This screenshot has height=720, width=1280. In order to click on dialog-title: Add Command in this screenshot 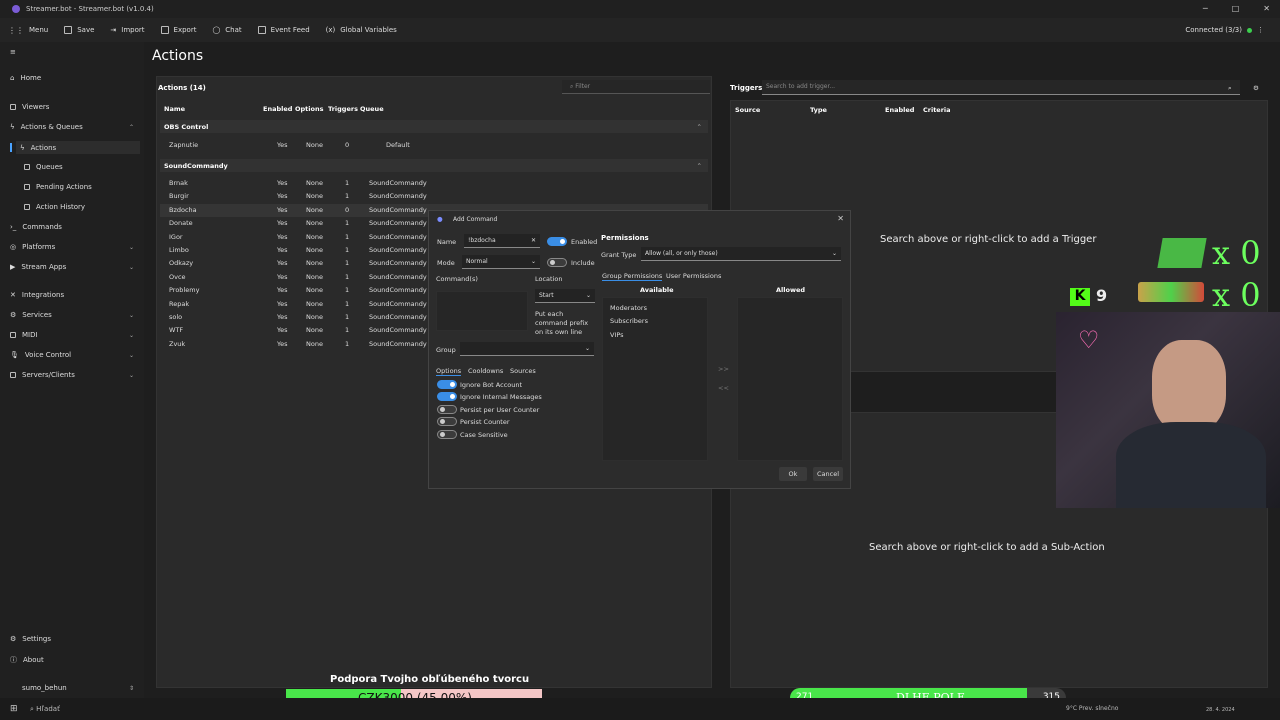, I will do `click(475, 219)`.